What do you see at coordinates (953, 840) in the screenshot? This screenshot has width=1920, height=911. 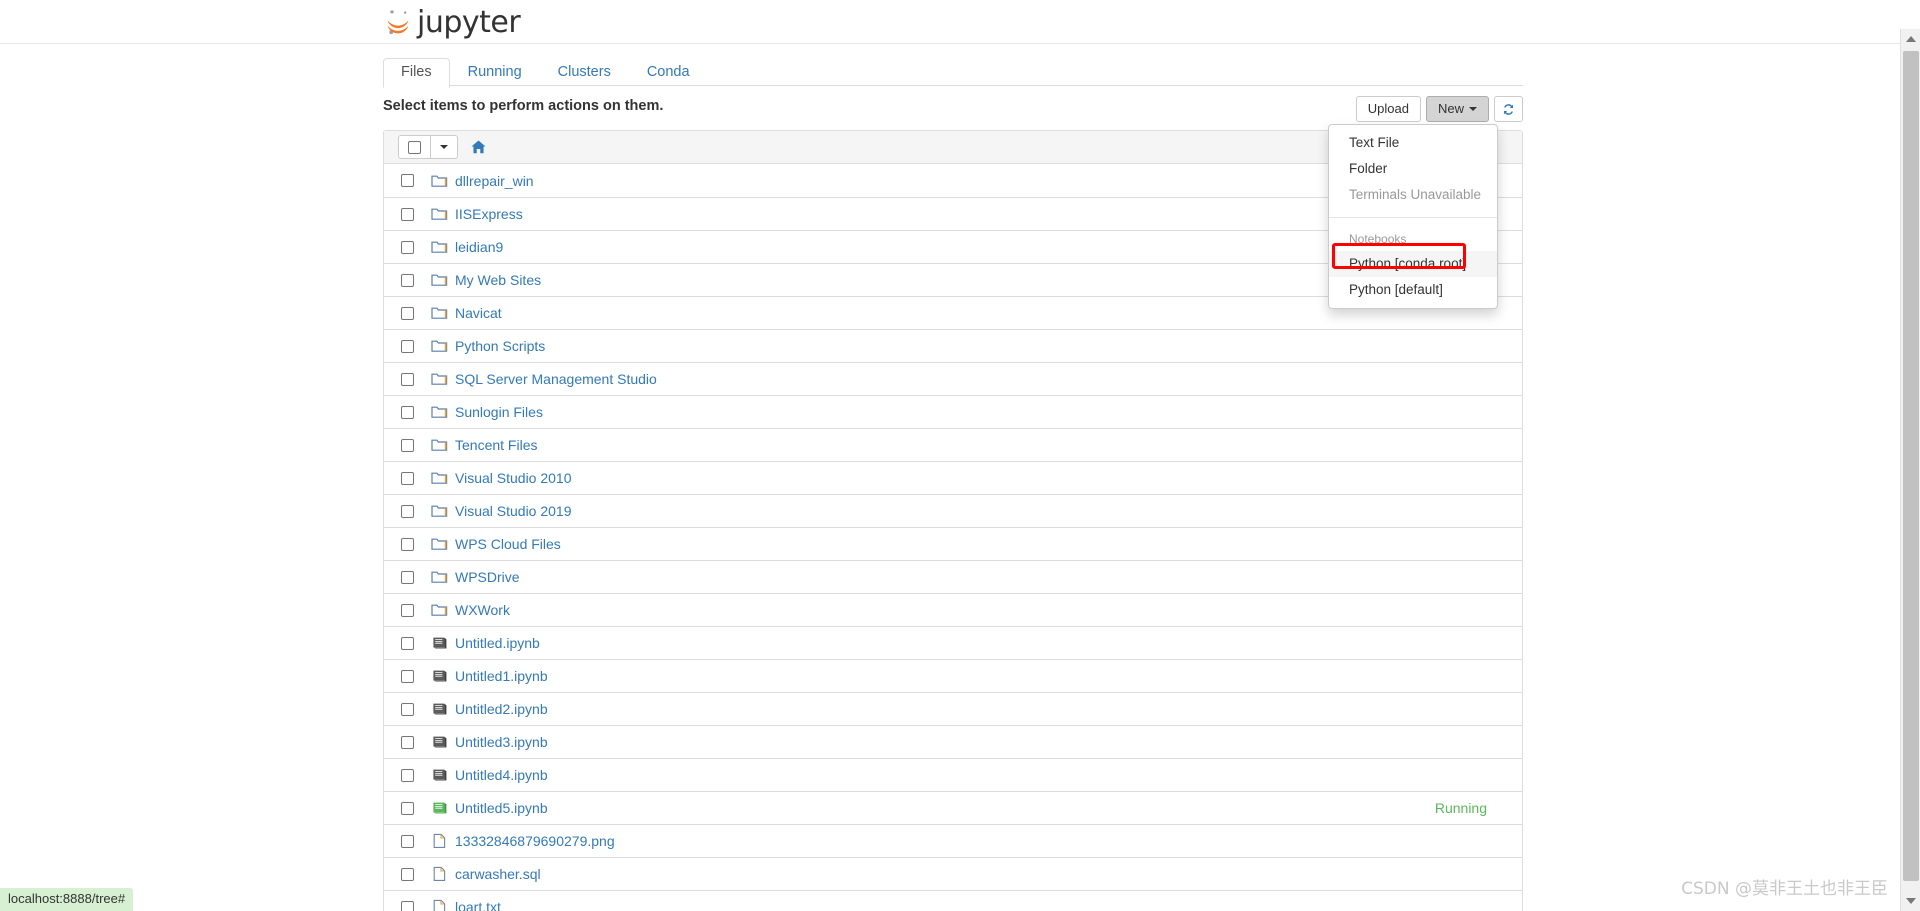 I see `file-row: 13332846879690279.png` at bounding box center [953, 840].